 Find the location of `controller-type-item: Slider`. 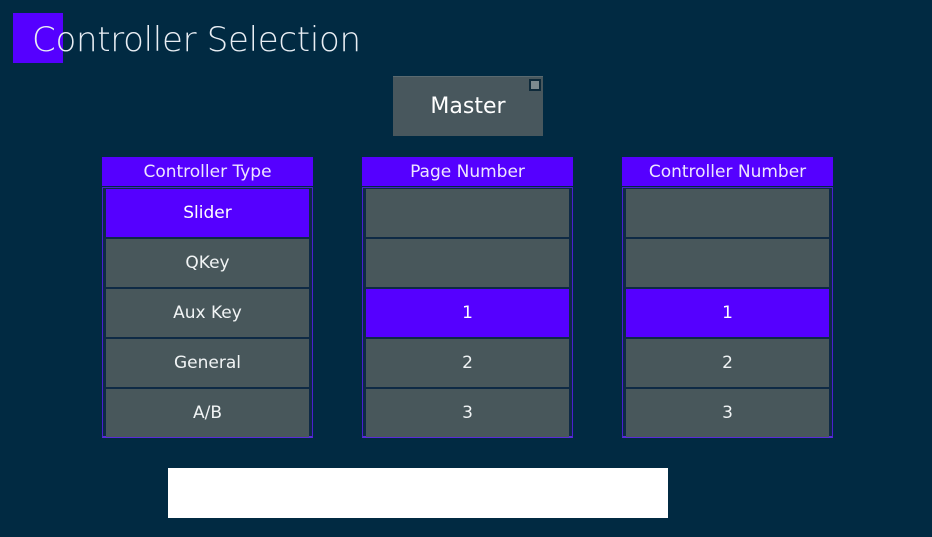

controller-type-item: Slider is located at coordinates (207, 213).